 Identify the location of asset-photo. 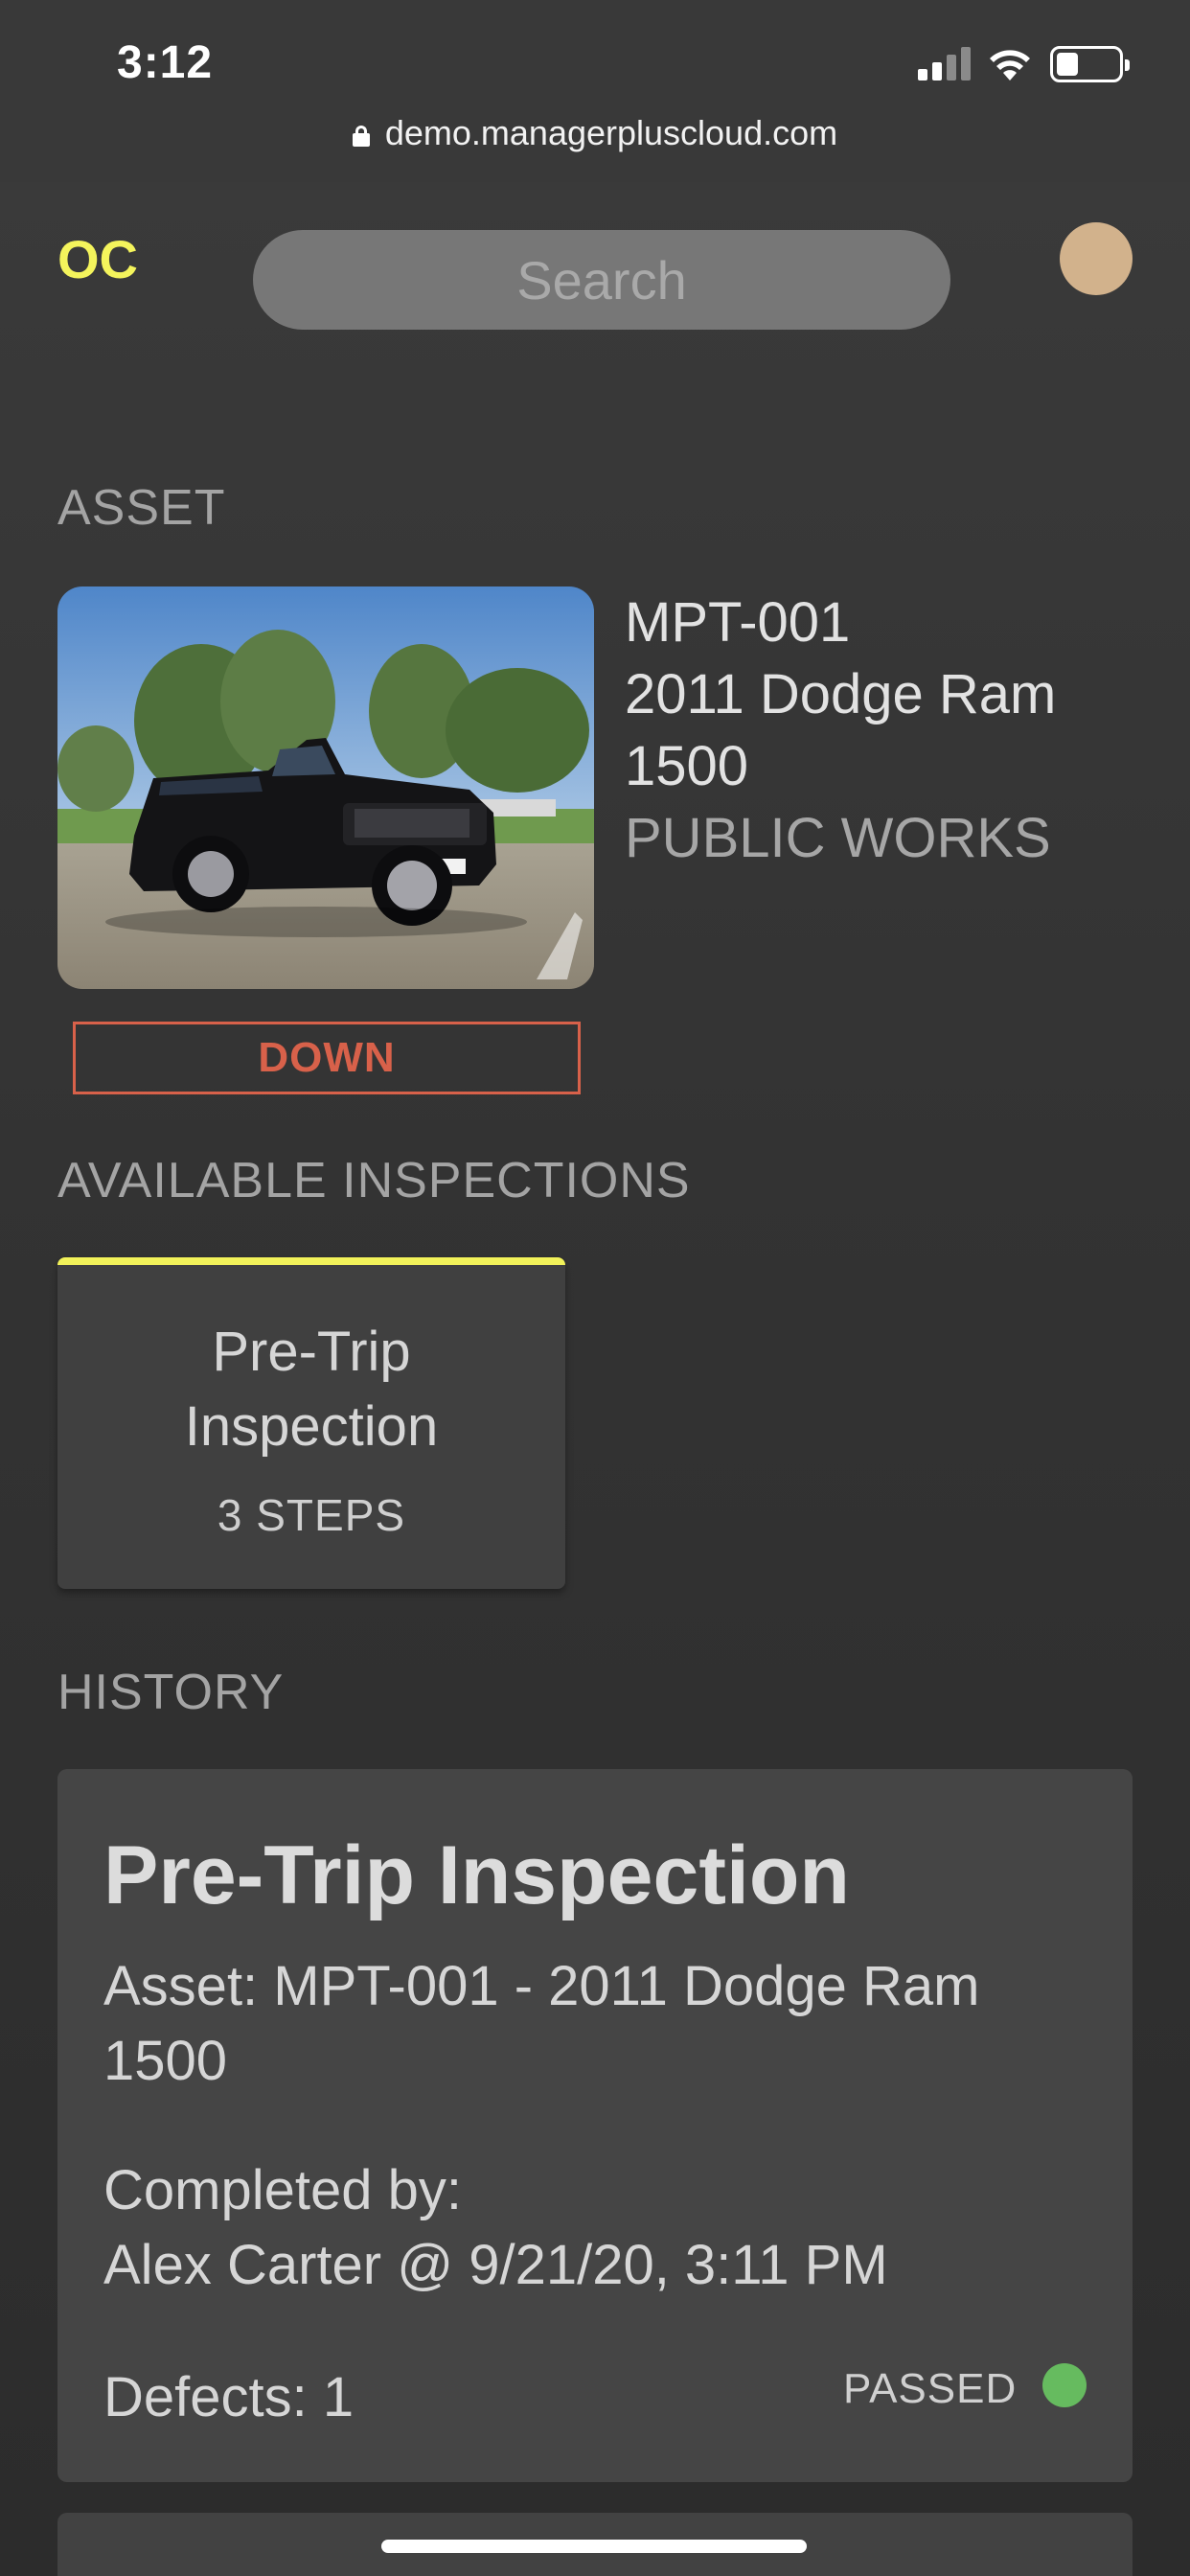
(326, 787).